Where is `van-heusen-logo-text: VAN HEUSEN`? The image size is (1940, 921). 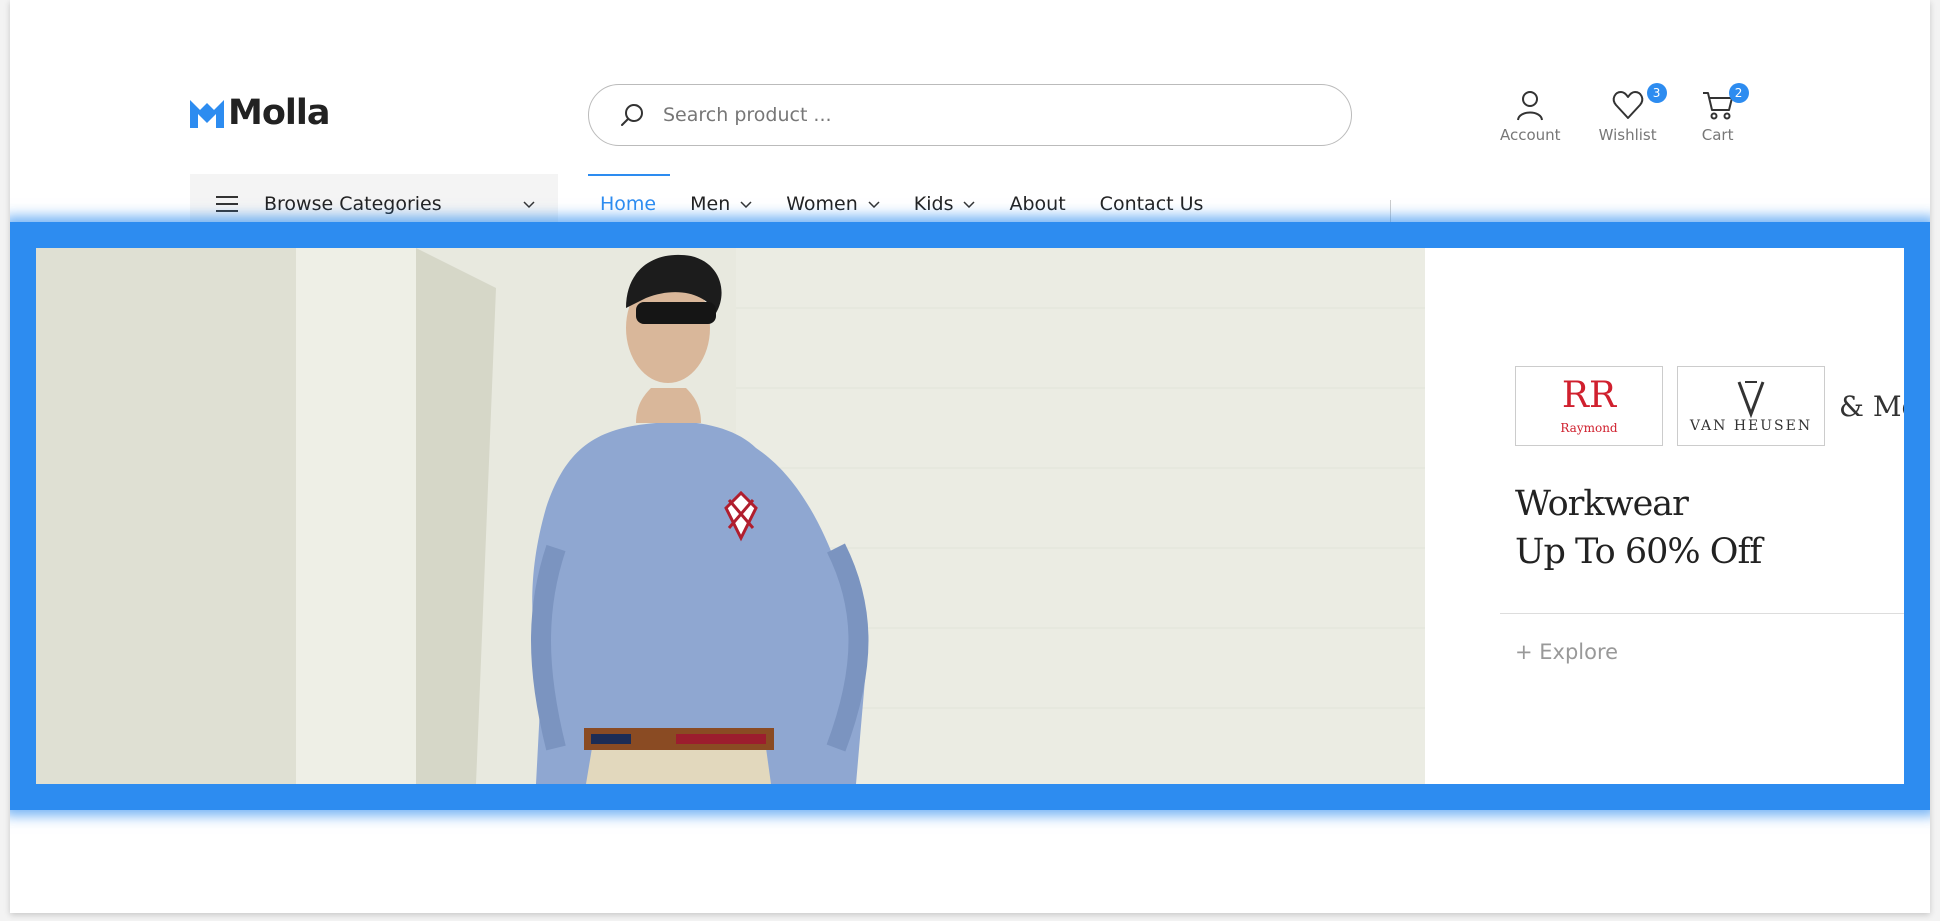
van-heusen-logo-text: VAN HEUSEN is located at coordinates (1751, 426).